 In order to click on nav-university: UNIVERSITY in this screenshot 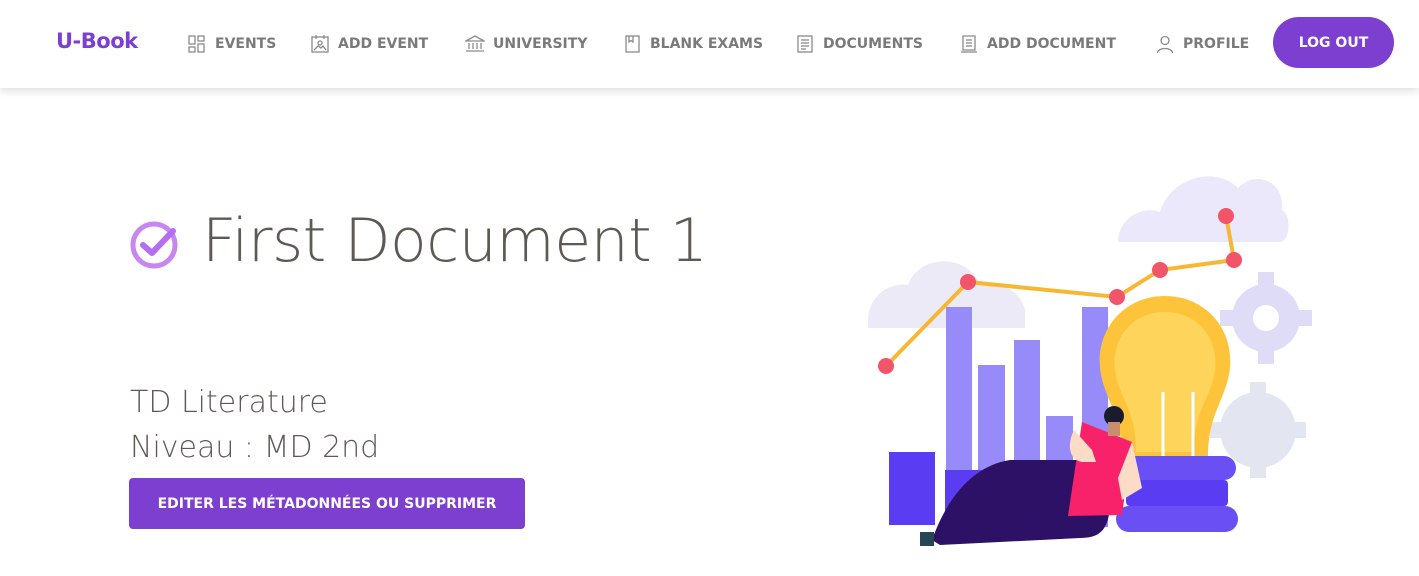, I will do `click(526, 44)`.